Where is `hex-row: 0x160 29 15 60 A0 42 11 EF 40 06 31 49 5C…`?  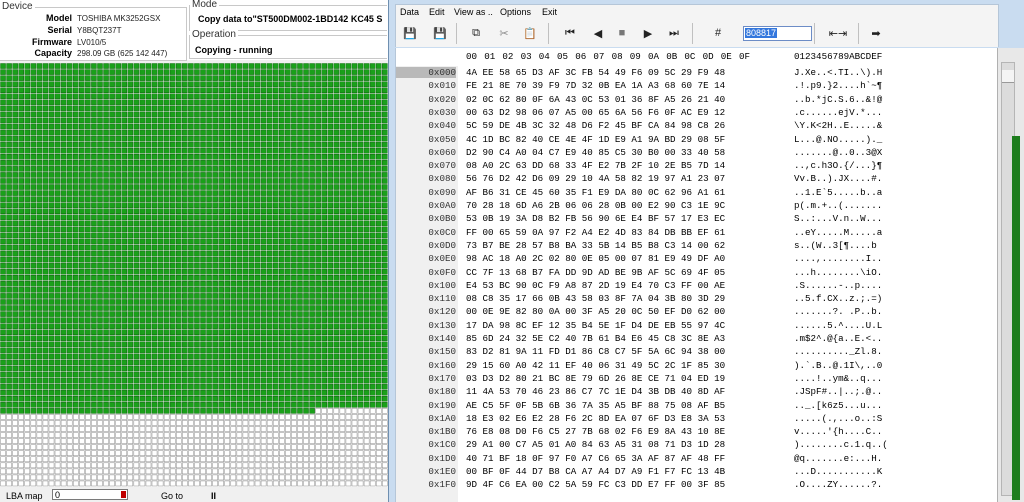
hex-row: 0x160 29 15 60 A0 42 11 EF 40 06 31 49 5C… is located at coordinates (697, 366).